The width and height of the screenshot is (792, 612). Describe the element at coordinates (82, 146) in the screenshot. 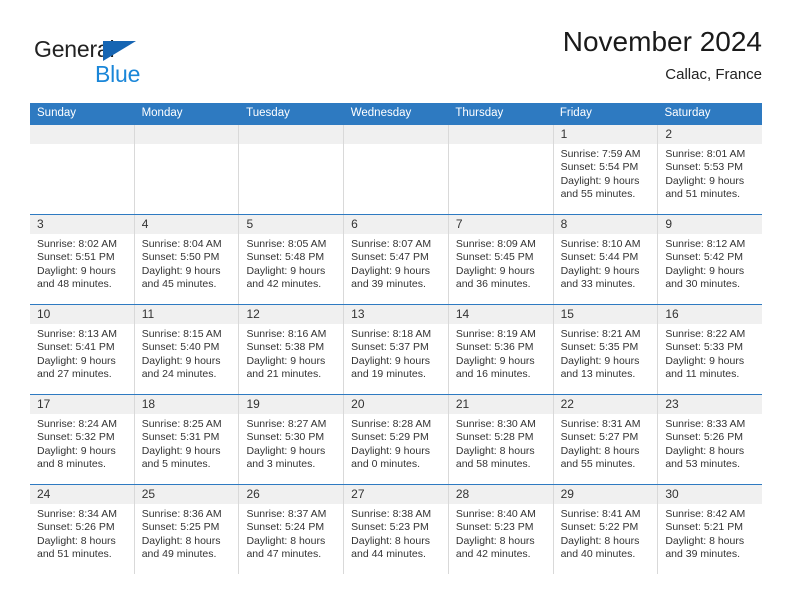

I see `day-details` at that location.